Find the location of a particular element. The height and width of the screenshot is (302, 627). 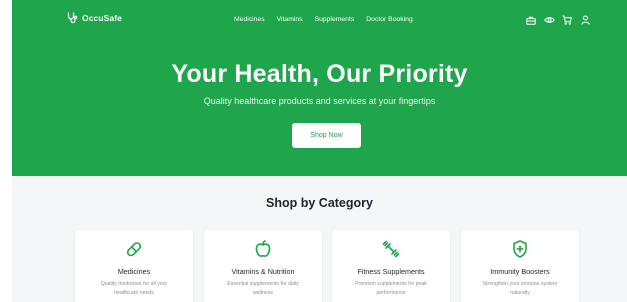

shield-plus-icon is located at coordinates (520, 249).